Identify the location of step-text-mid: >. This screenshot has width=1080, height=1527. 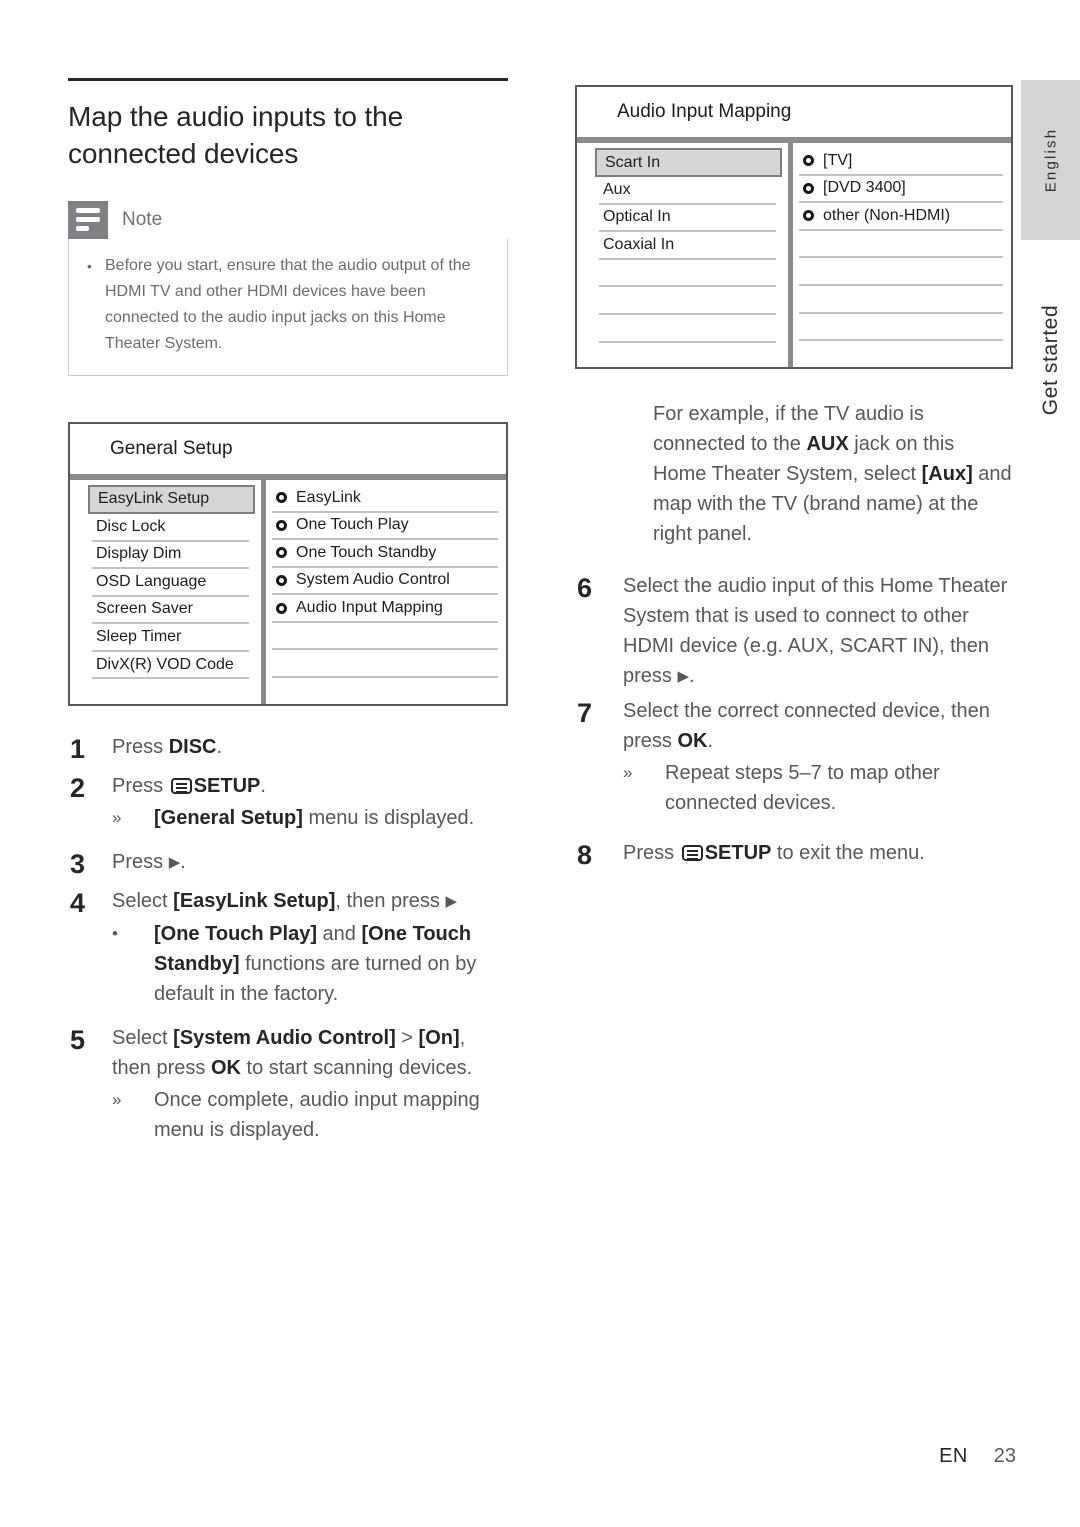
(407, 1037).